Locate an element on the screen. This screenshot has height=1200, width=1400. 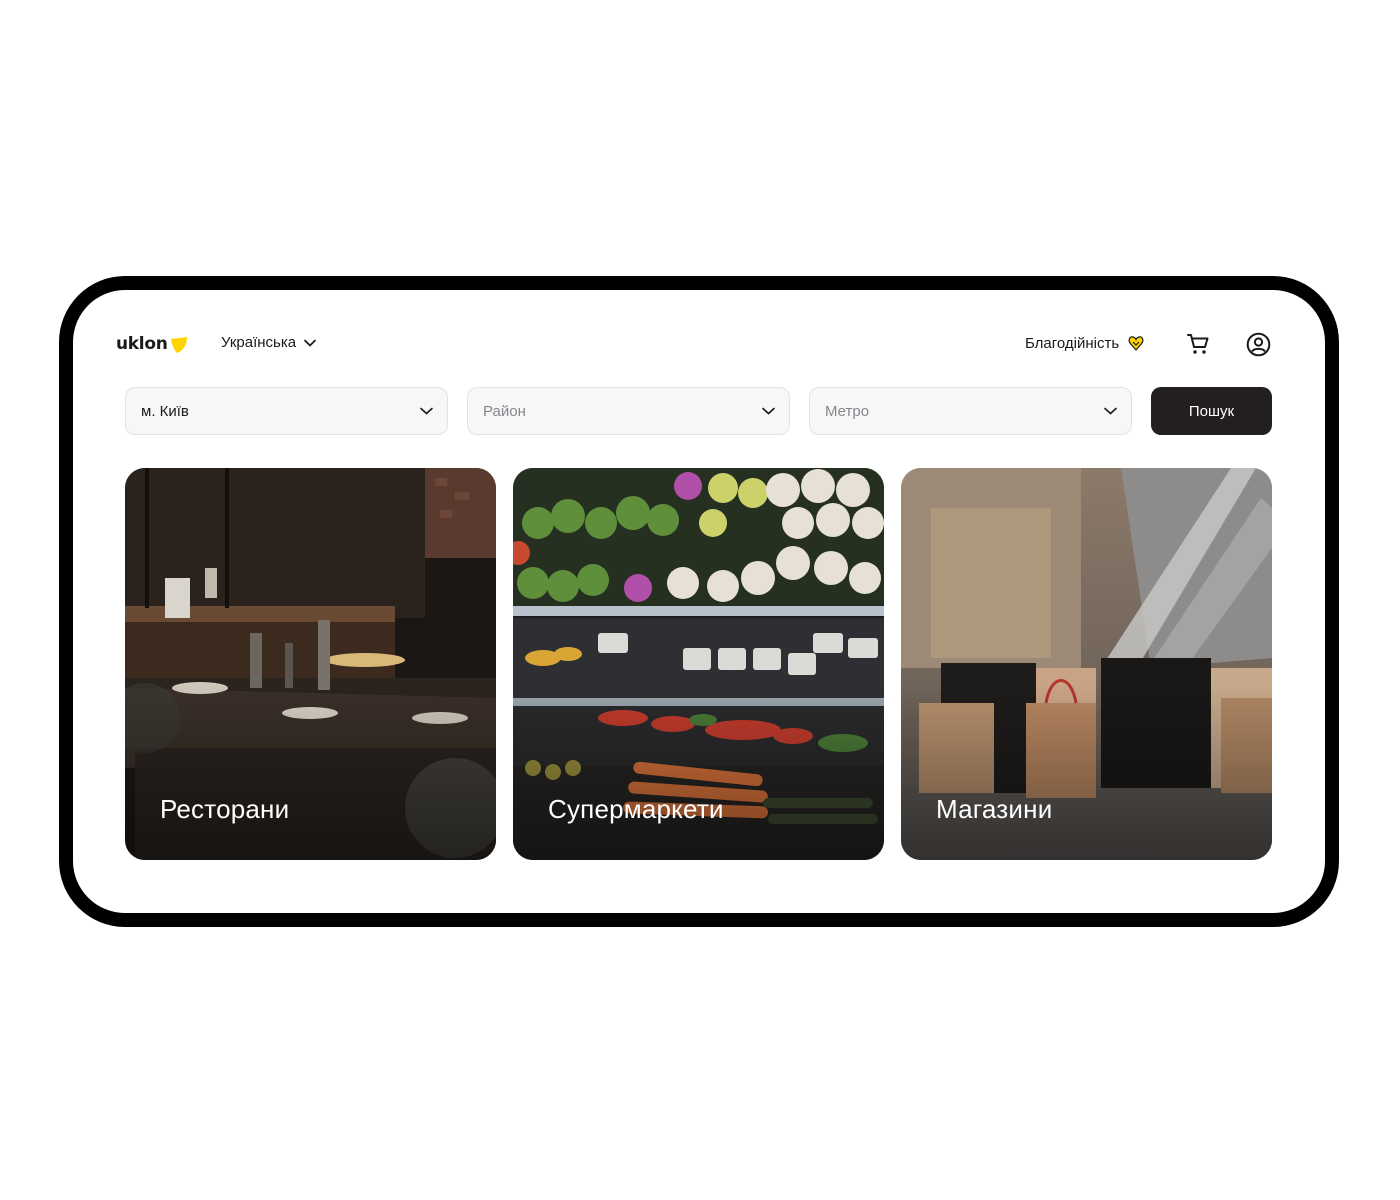
profile-button is located at coordinates (1258, 344).